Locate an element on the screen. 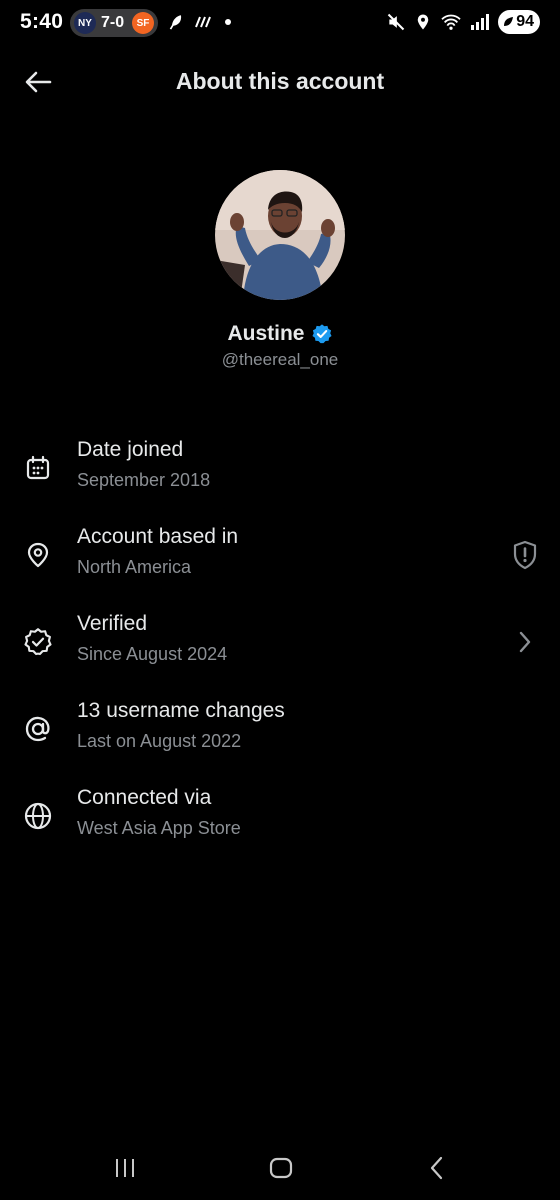 This screenshot has width=560, height=1200. recent-apps-icon is located at coordinates (125, 1168).